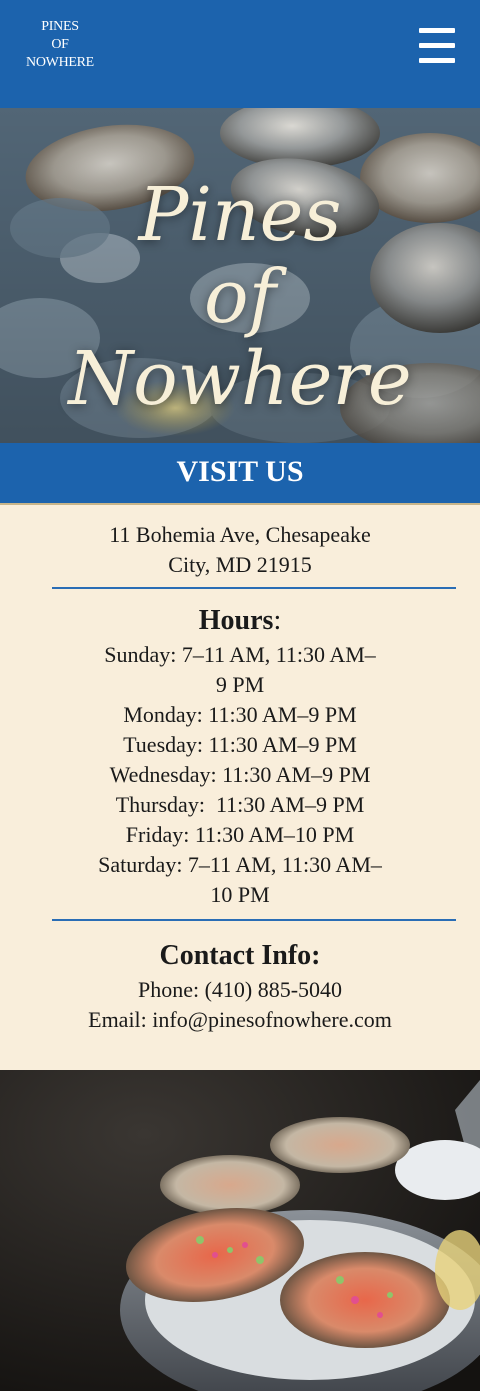 This screenshot has width=480, height=1391. Describe the element at coordinates (240, 215) in the screenshot. I see `hero-title-line-1: Pines` at that location.